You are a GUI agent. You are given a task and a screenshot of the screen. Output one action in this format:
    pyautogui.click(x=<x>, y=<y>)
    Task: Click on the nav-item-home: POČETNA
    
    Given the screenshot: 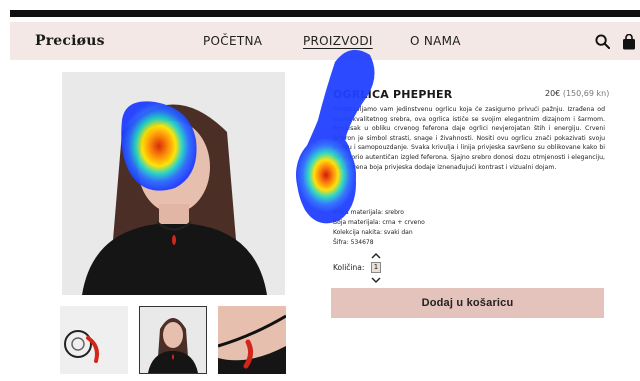 What is the action you would take?
    pyautogui.click(x=232, y=41)
    